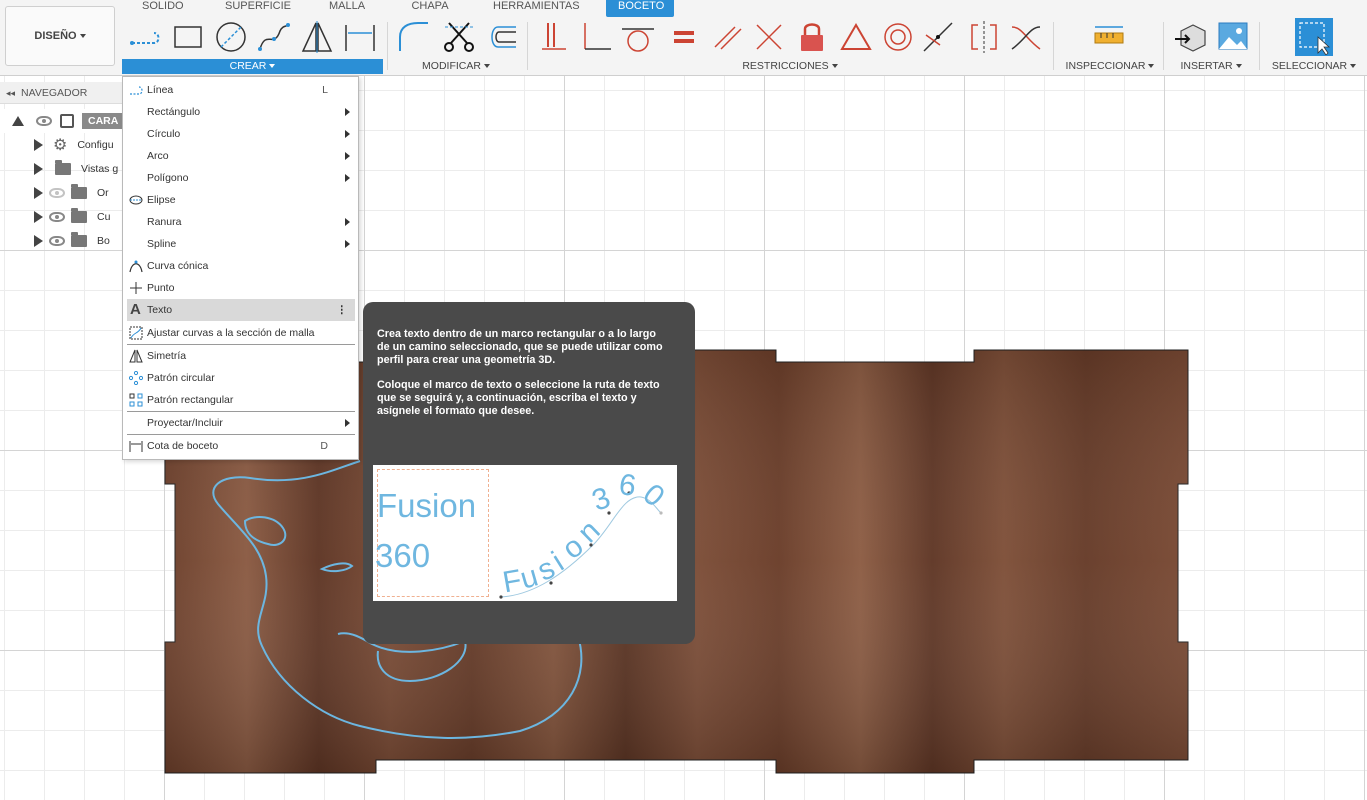 This screenshot has height=800, width=1367. What do you see at coordinates (898, 37) in the screenshot?
I see `concentric-constraint-icon` at bounding box center [898, 37].